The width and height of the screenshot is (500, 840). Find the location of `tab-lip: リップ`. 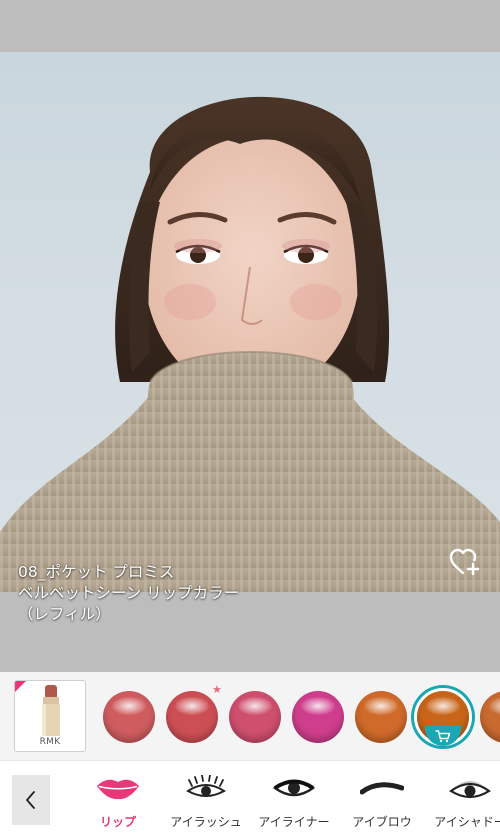

tab-lip: リップ is located at coordinates (118, 802).